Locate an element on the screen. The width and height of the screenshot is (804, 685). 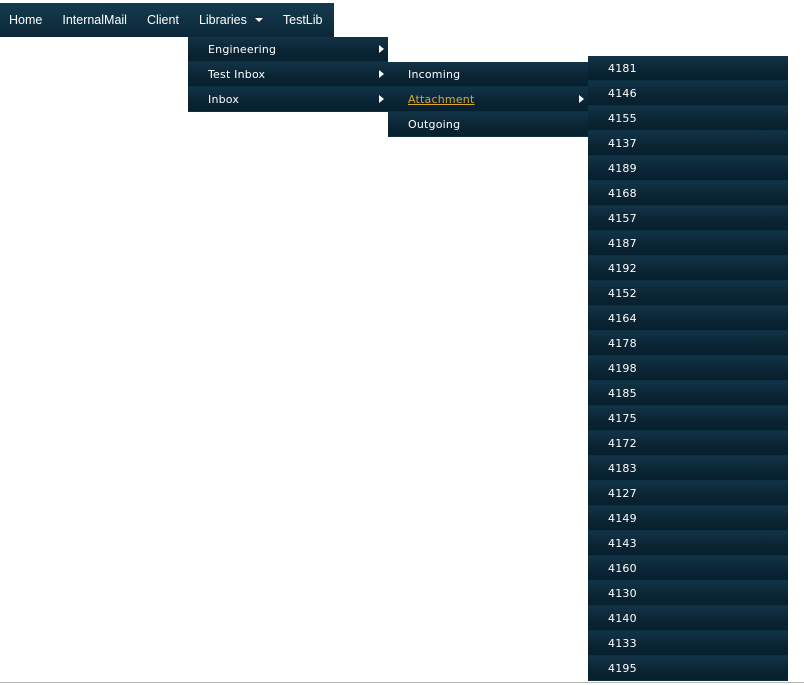
menu-item-label: 4168 is located at coordinates (622, 193).